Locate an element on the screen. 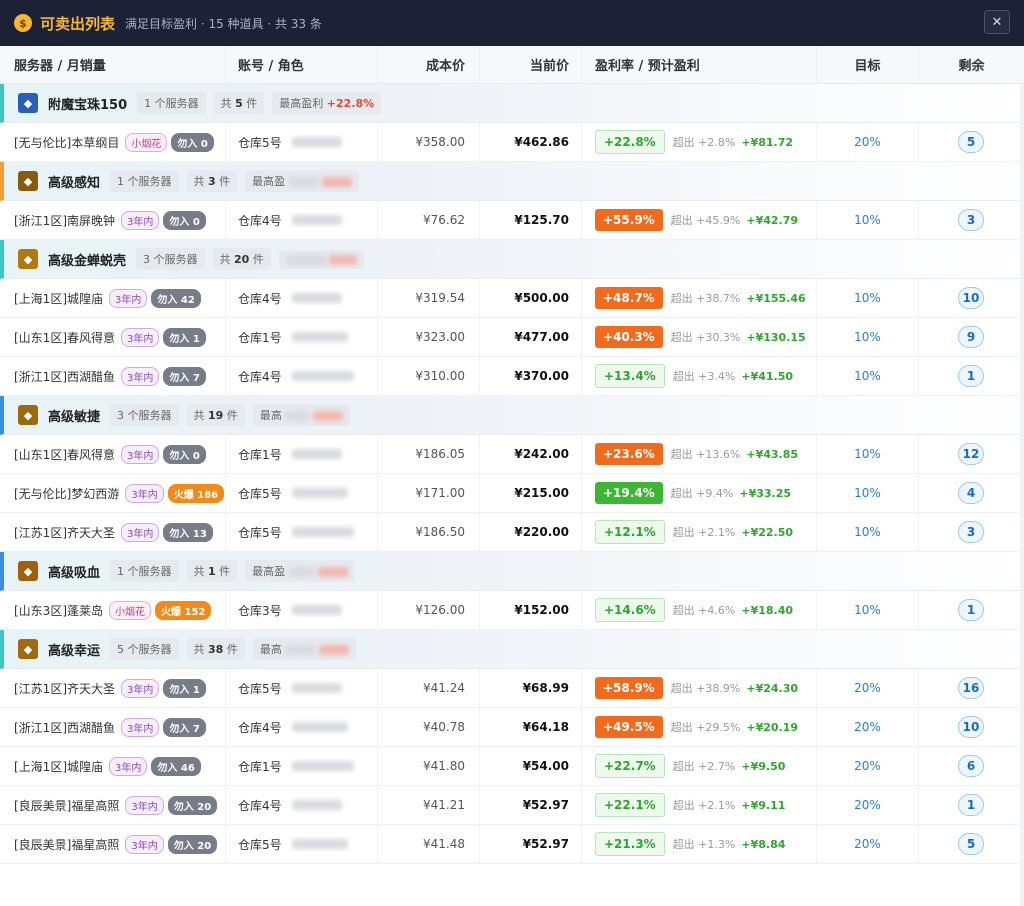  current-price: ¥462.86 is located at coordinates (541, 142).